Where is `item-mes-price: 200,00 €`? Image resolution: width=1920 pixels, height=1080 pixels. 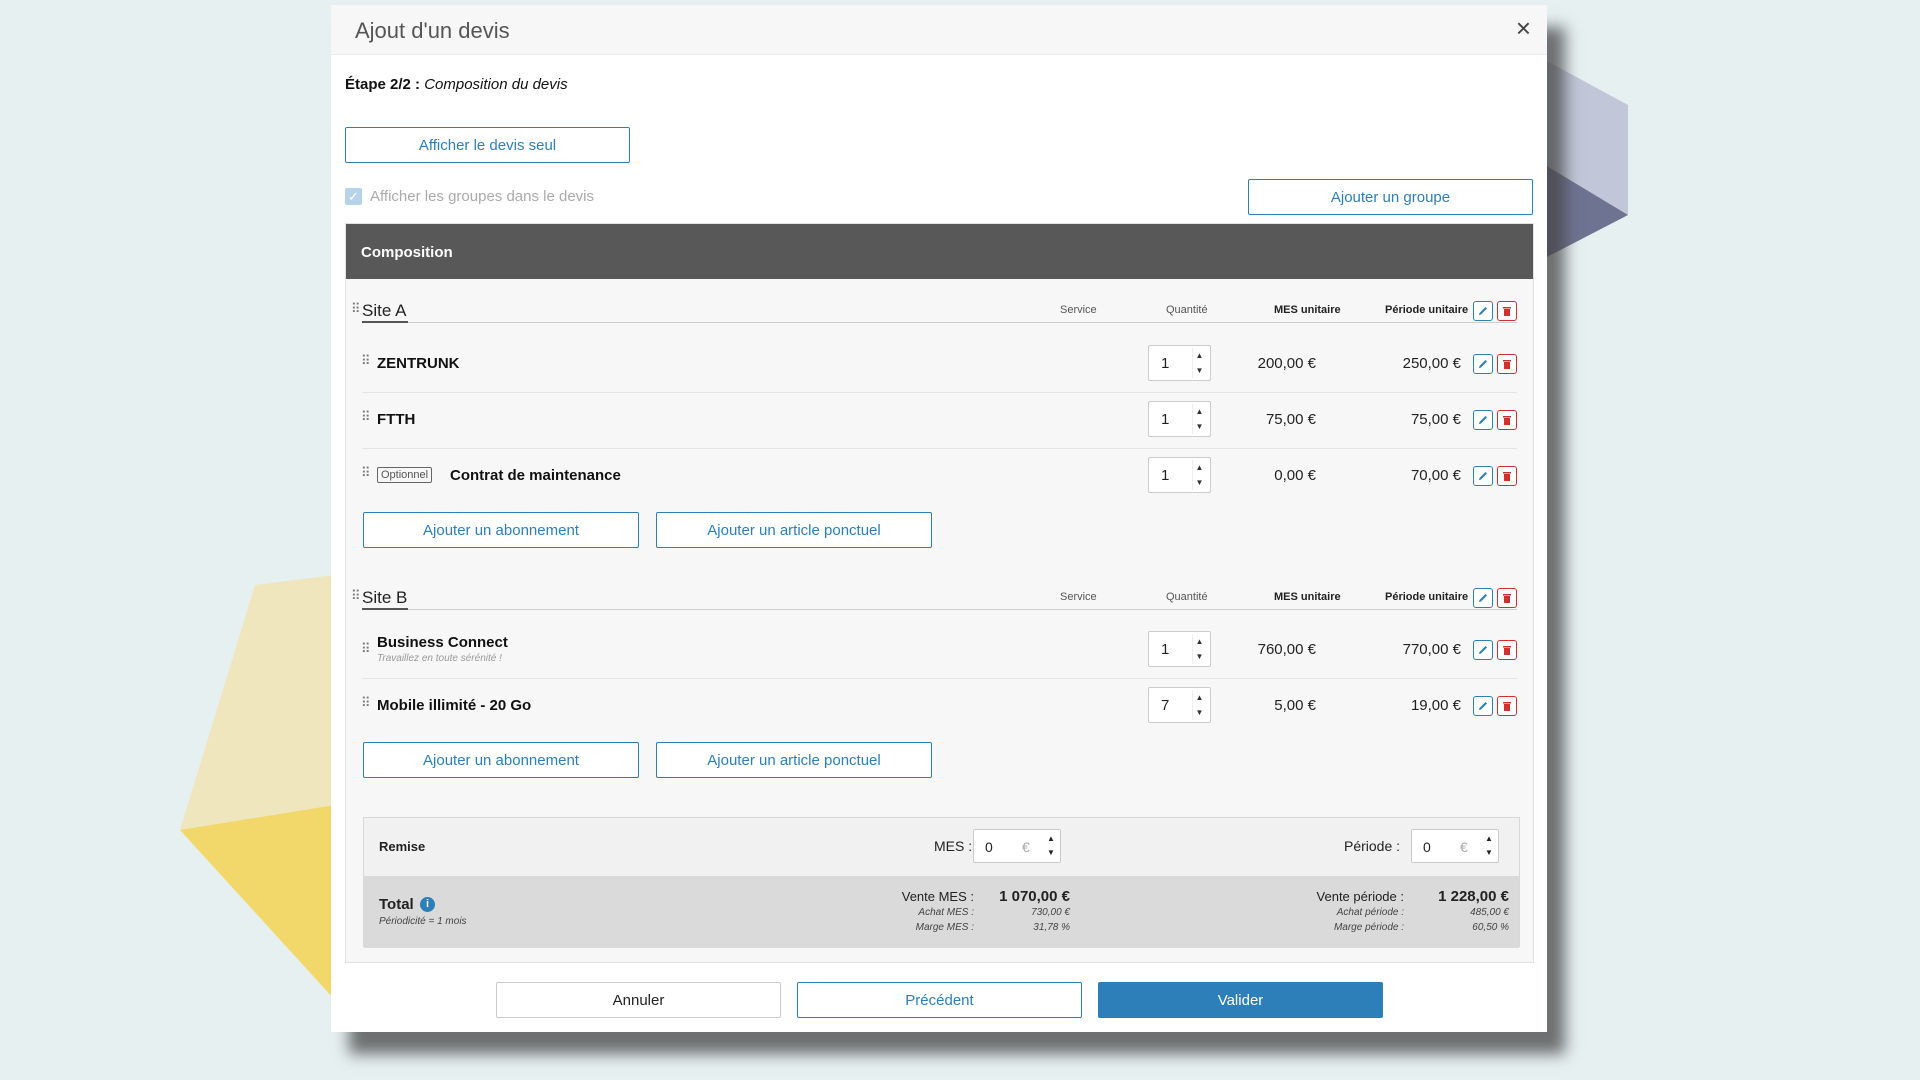
item-mes-price: 200,00 € is located at coordinates (1286, 363).